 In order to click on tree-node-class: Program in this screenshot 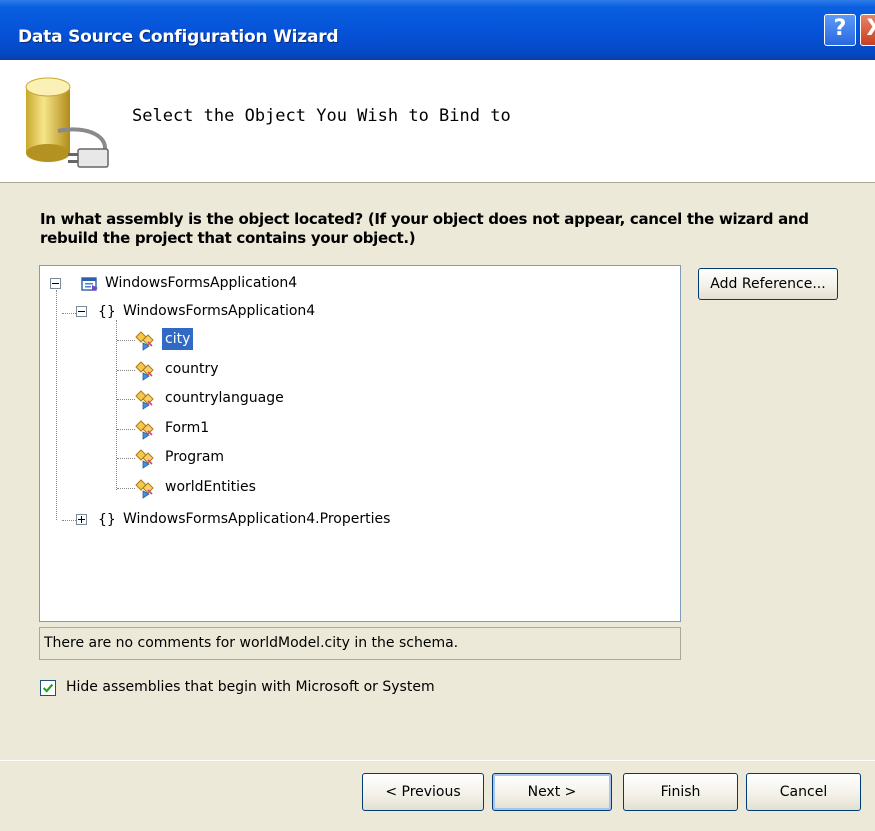, I will do `click(340, 458)`.